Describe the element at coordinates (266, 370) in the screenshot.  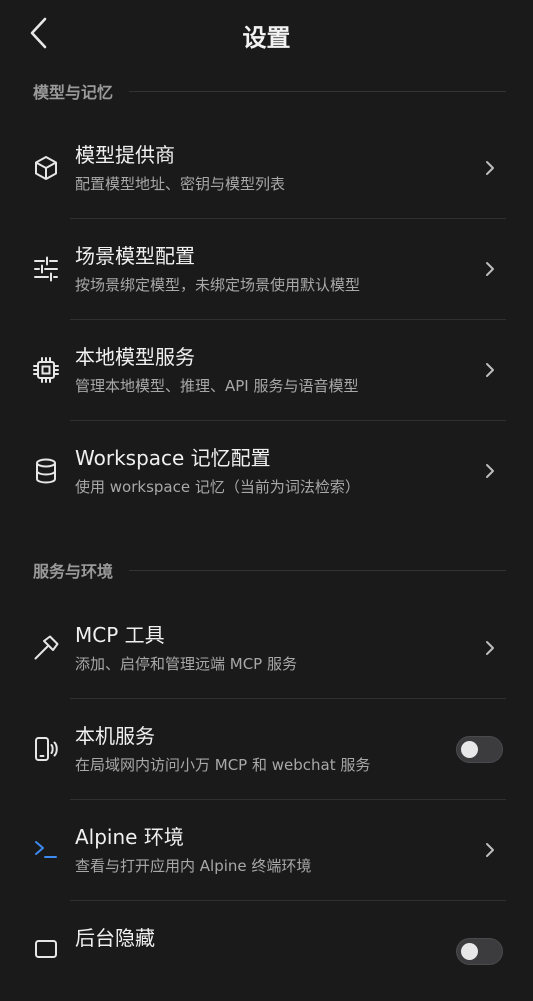
I see `settings-item-local-model: 本地模型服务 管理本地模型、推理、API 服务与语音模型` at that location.